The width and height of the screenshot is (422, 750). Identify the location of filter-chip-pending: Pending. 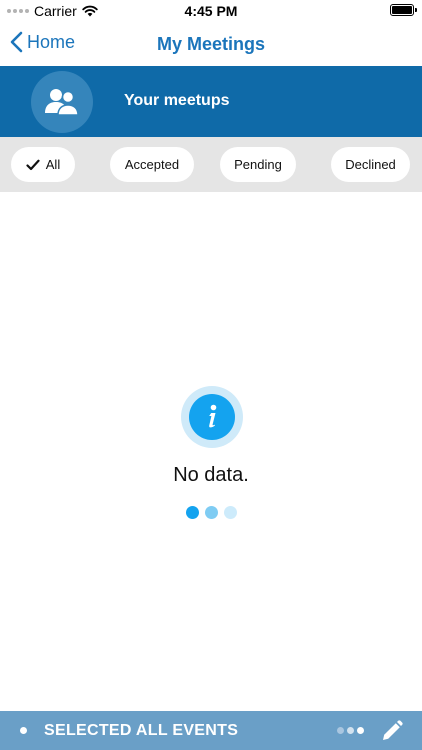
(258, 164).